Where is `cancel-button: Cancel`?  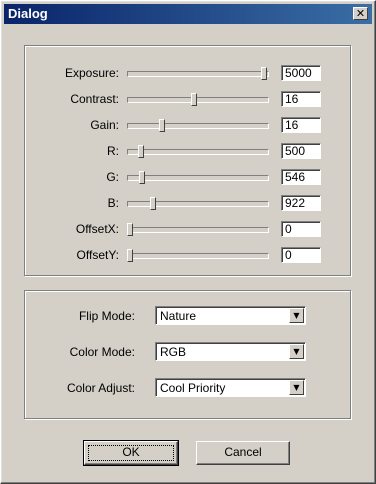
cancel-button: Cancel is located at coordinates (243, 453).